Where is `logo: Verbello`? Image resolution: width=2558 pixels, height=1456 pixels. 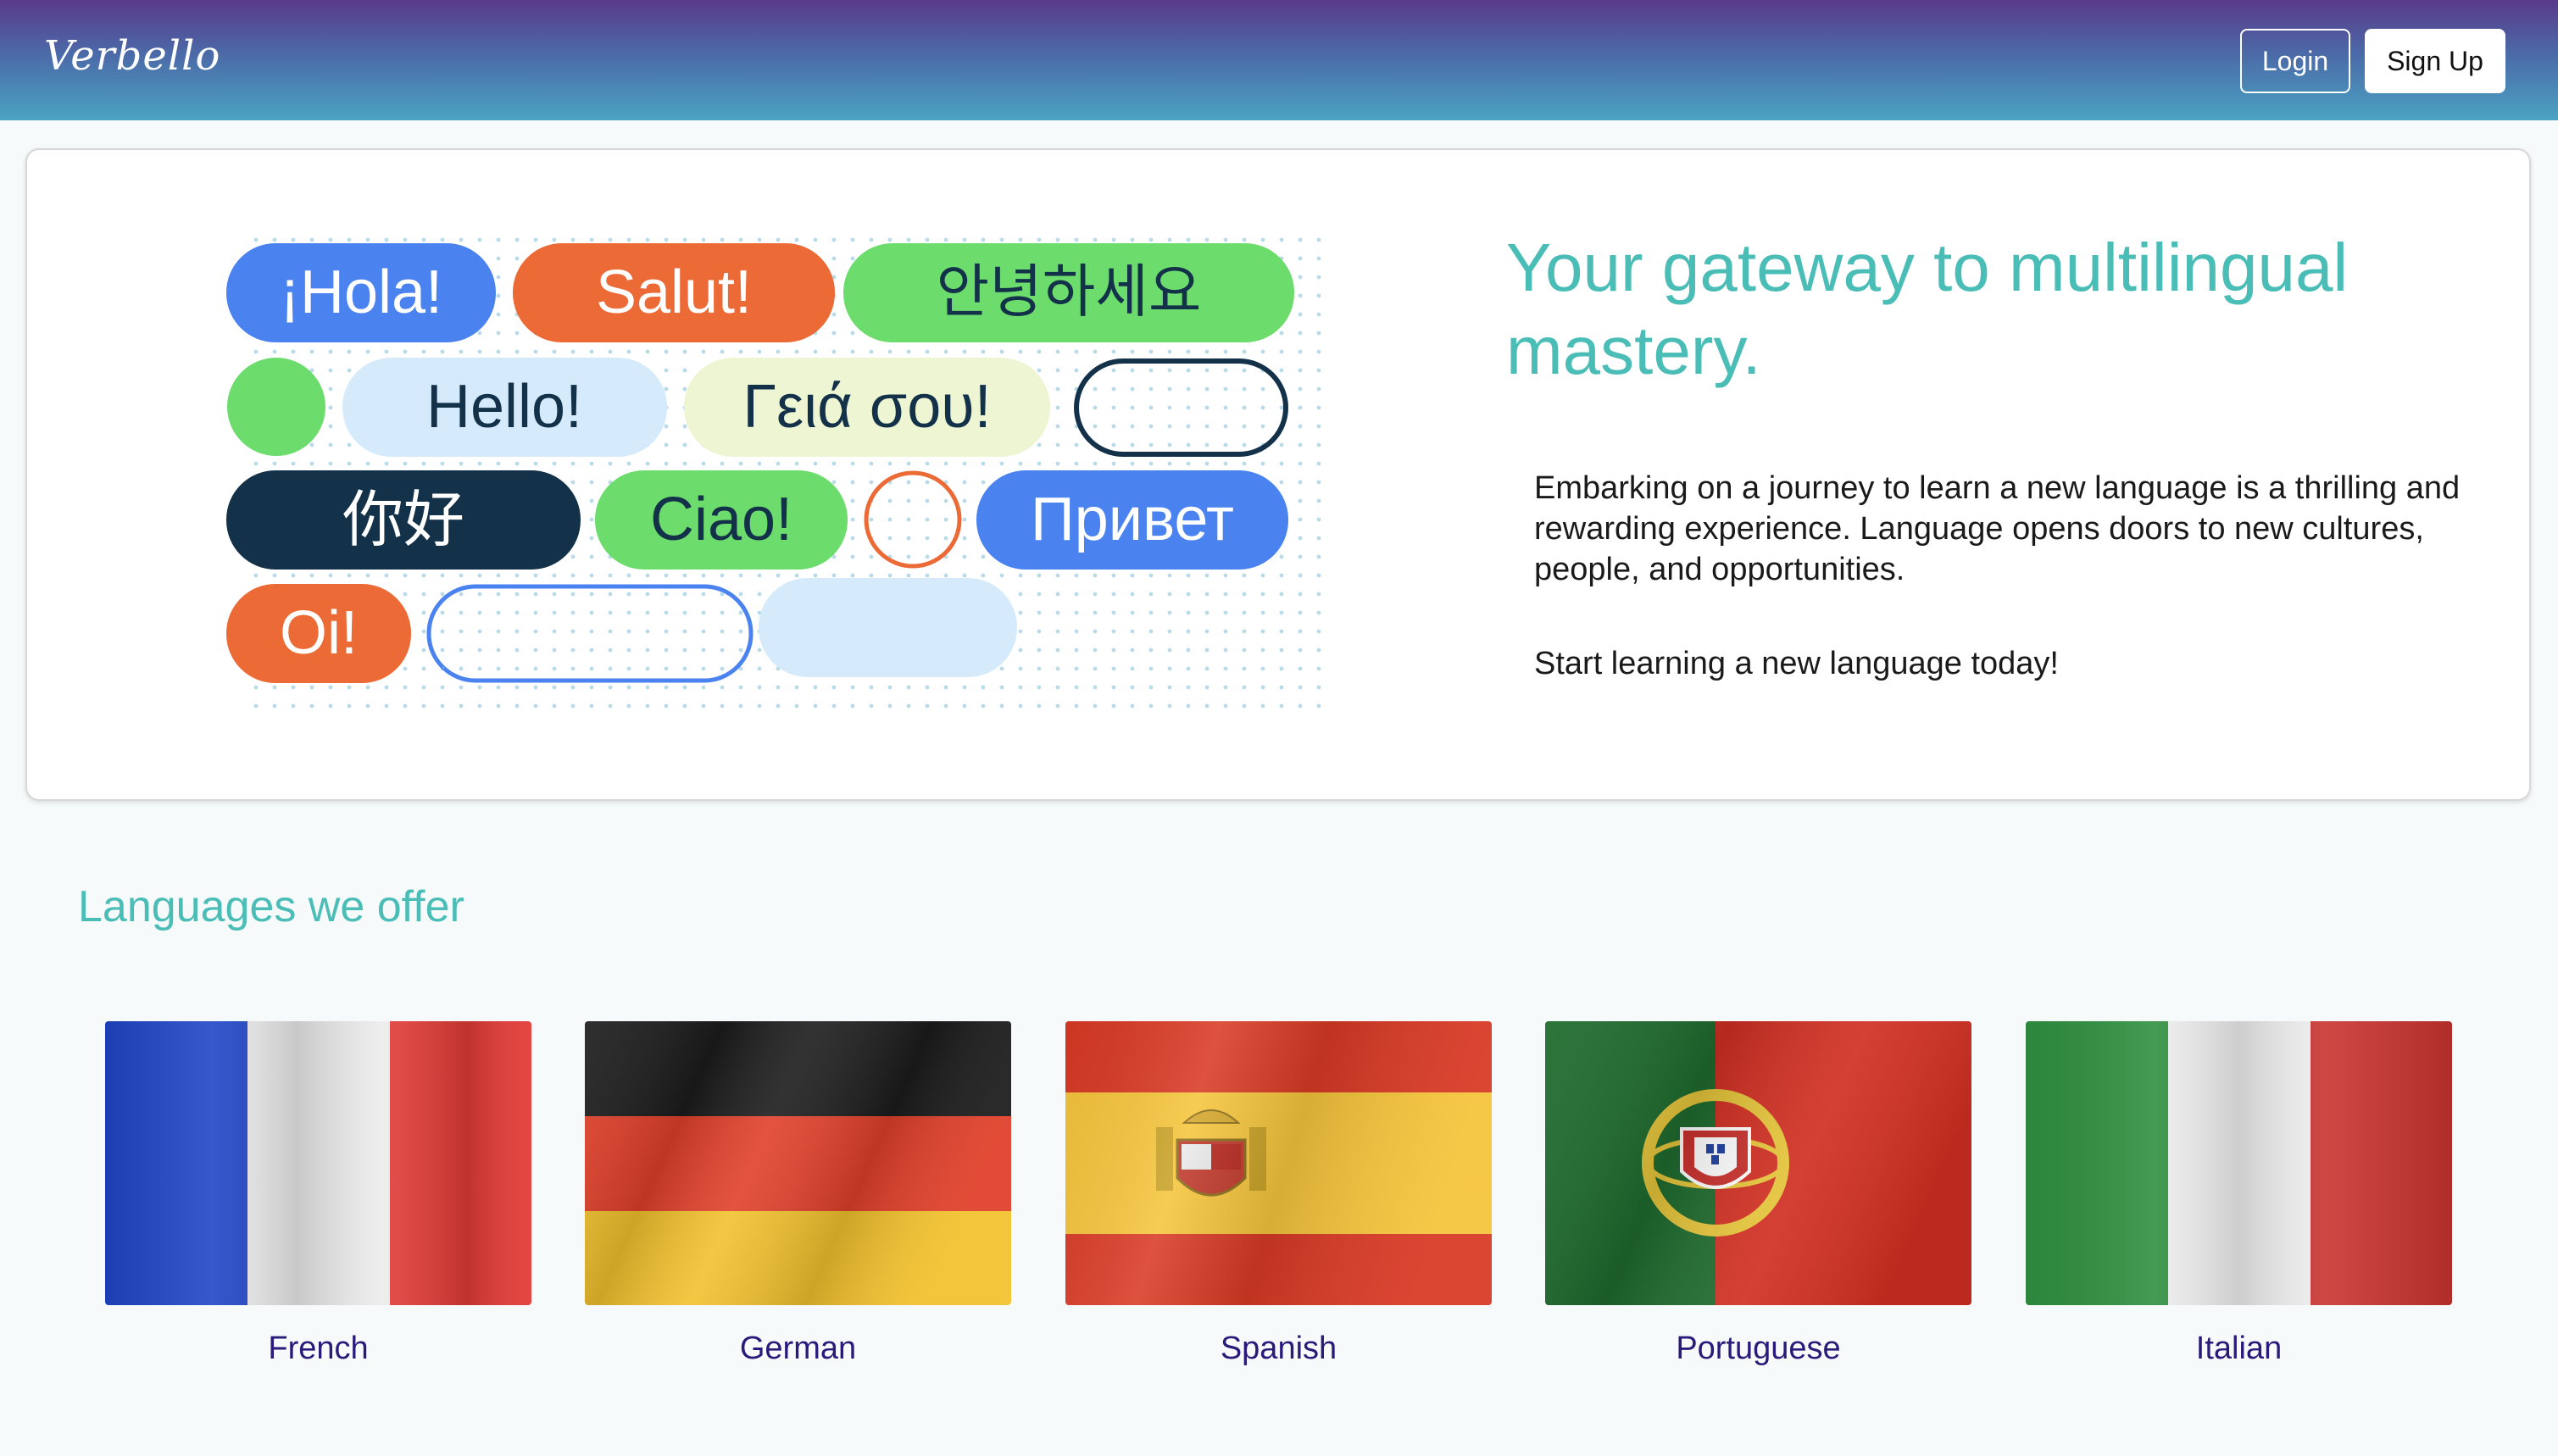
logo: Verbello is located at coordinates (132, 56).